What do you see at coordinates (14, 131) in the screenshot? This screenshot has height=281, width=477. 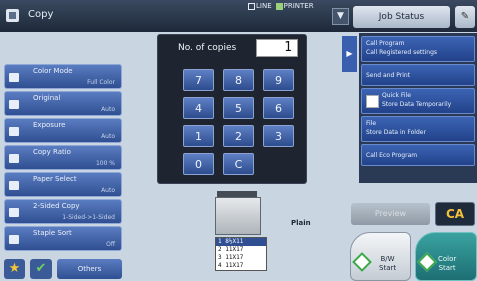 I see `exposure-icon` at bounding box center [14, 131].